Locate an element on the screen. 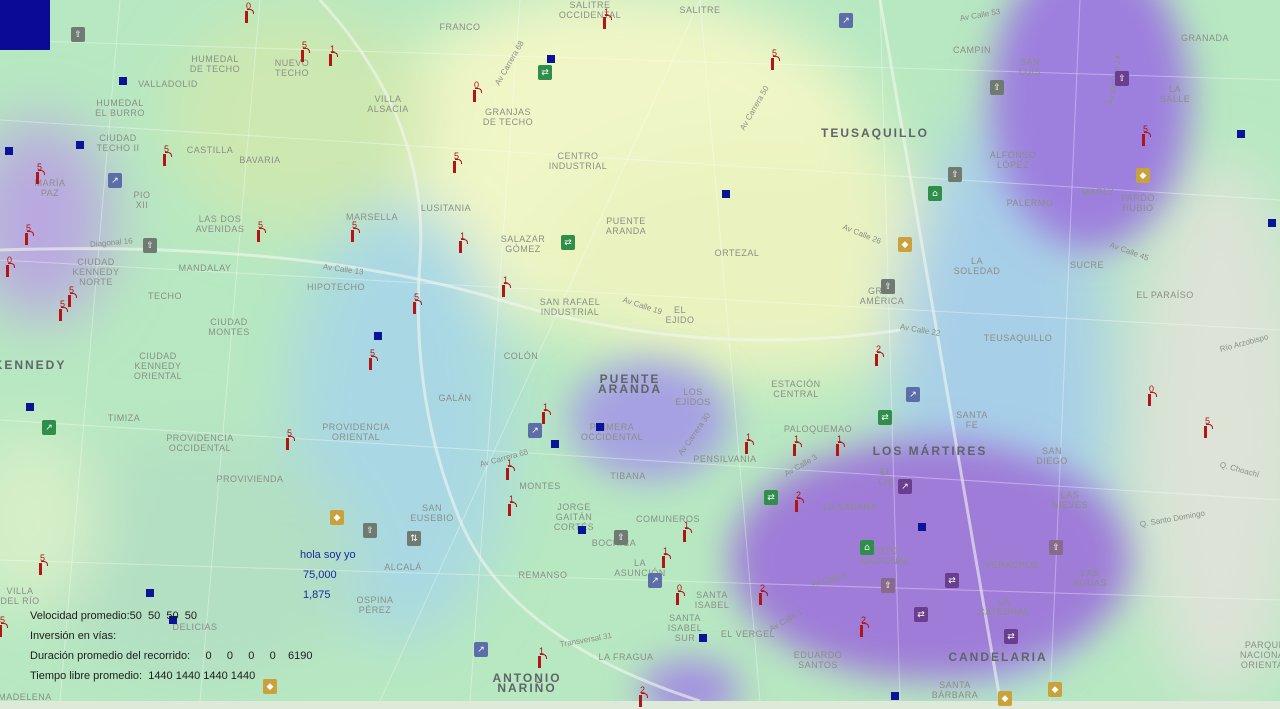 The height and width of the screenshot is (709, 1280). poi-icon: ⇅ is located at coordinates (414, 538).